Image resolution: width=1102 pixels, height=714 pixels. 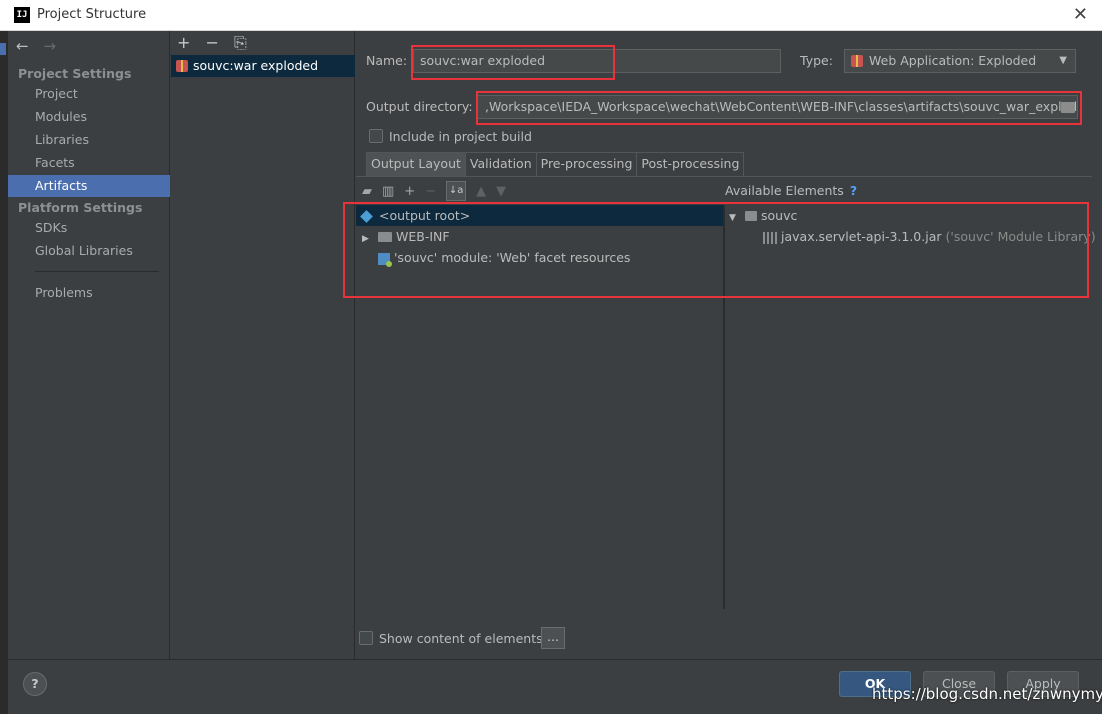 I want to click on output-root-icon, so click(x=366, y=216).